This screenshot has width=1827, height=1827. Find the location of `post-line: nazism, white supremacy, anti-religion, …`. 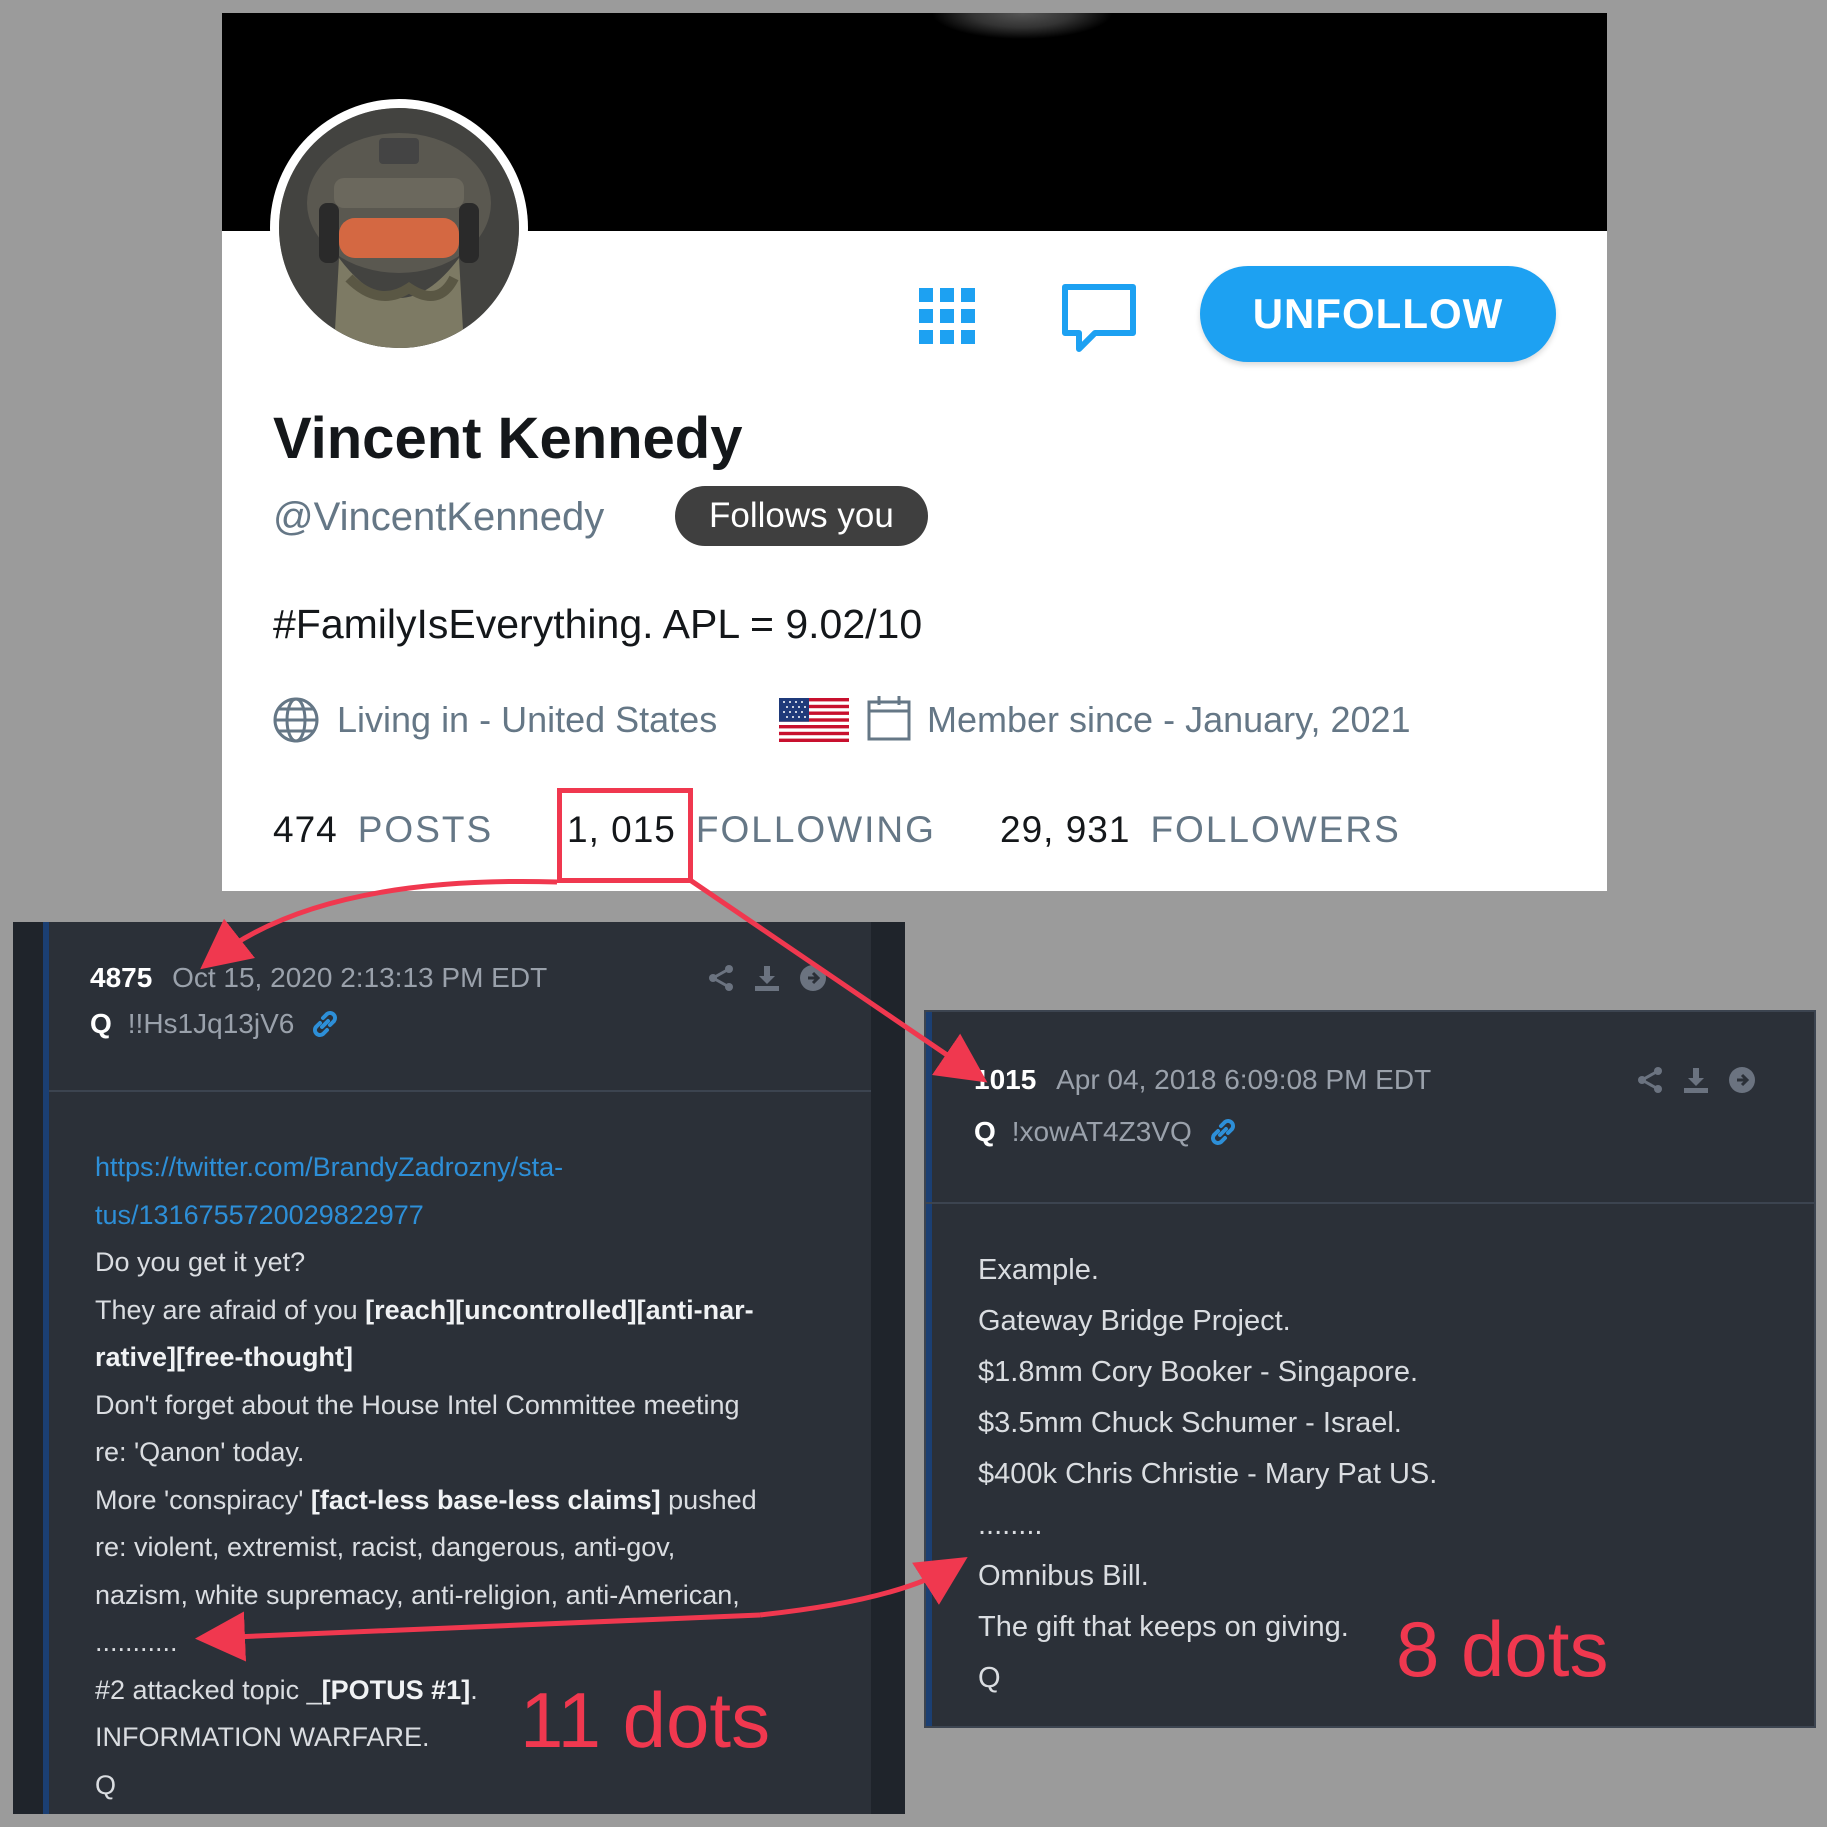

post-line: nazism, white supremacy, anti-religion, … is located at coordinates (417, 1594).